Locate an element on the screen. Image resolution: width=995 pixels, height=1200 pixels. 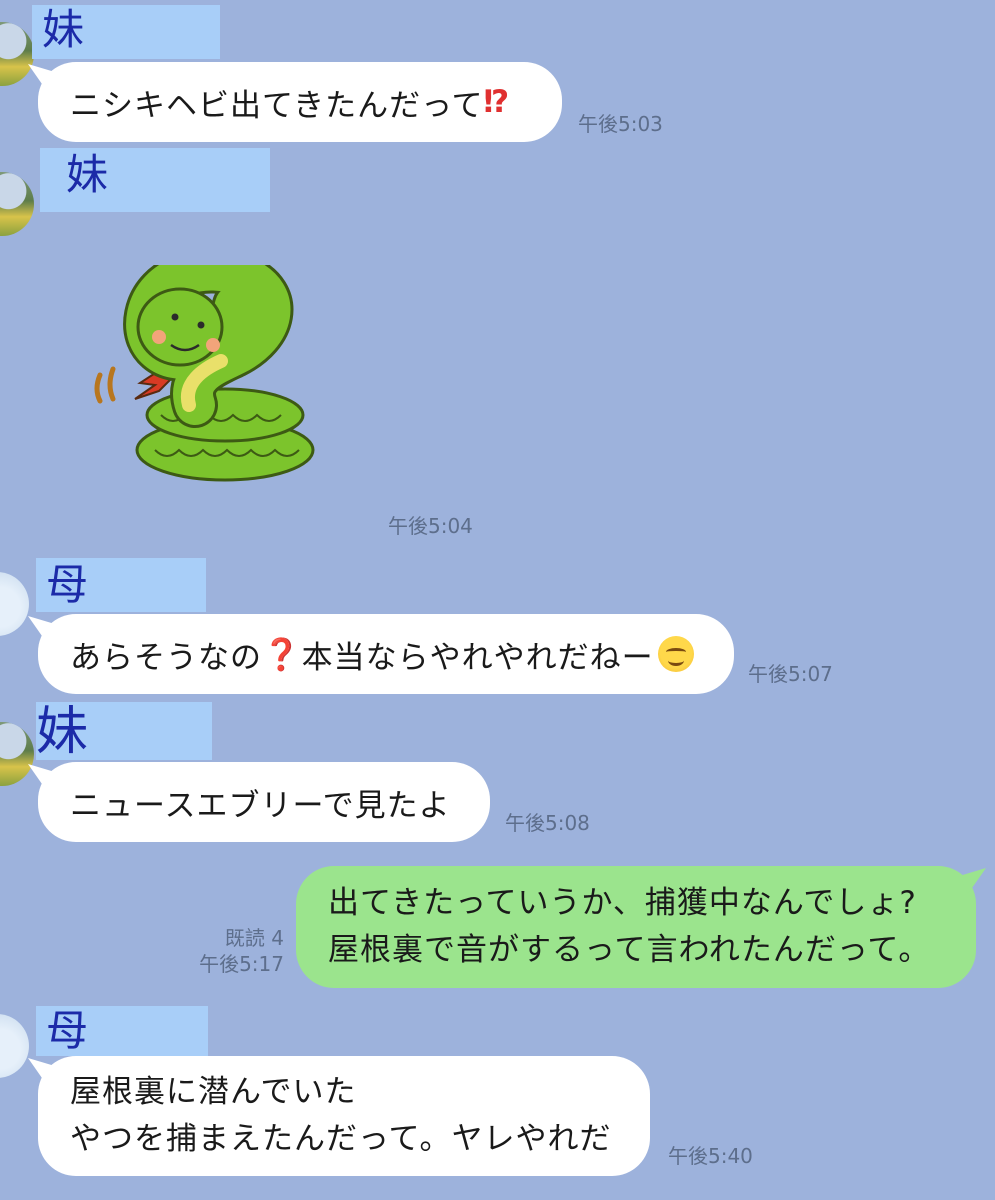
read-count: 既読 4 is located at coordinates (254, 938).